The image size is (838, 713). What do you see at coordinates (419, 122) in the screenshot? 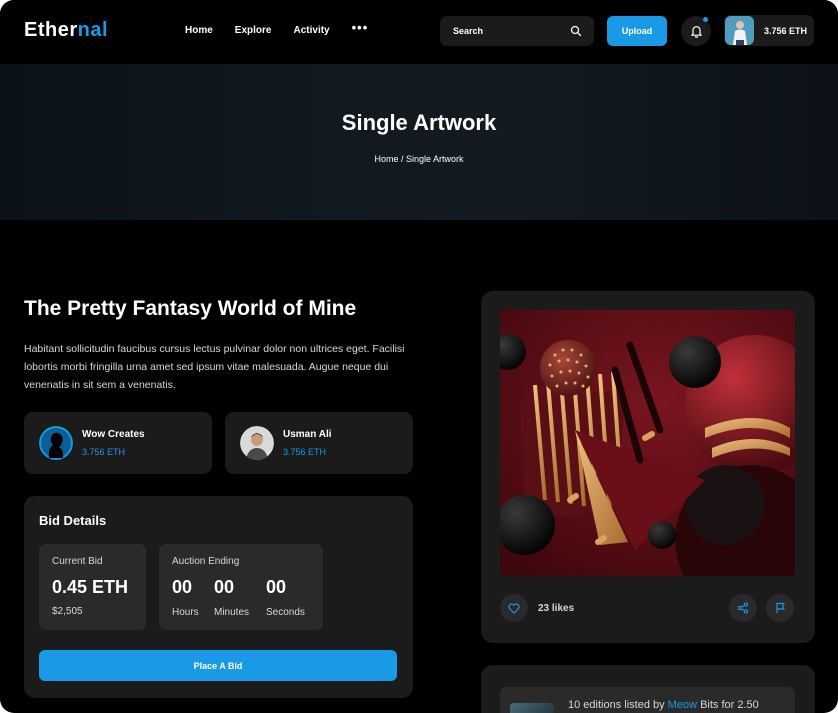
I see `page-title: Single Artwork` at bounding box center [419, 122].